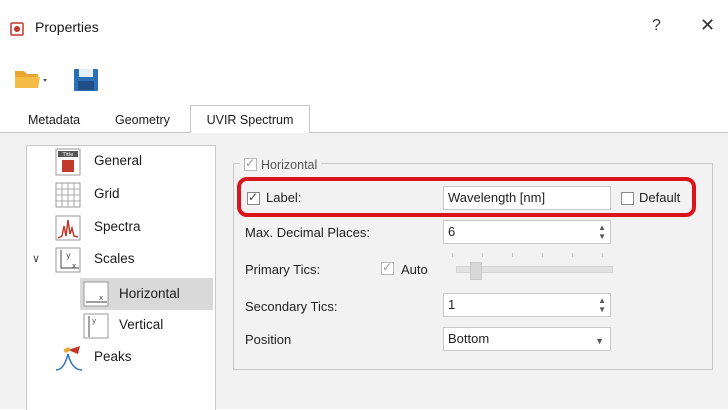 The image size is (728, 410). Describe the element at coordinates (527, 339) in the screenshot. I see `position-dropdown: Bottom ▼` at that location.